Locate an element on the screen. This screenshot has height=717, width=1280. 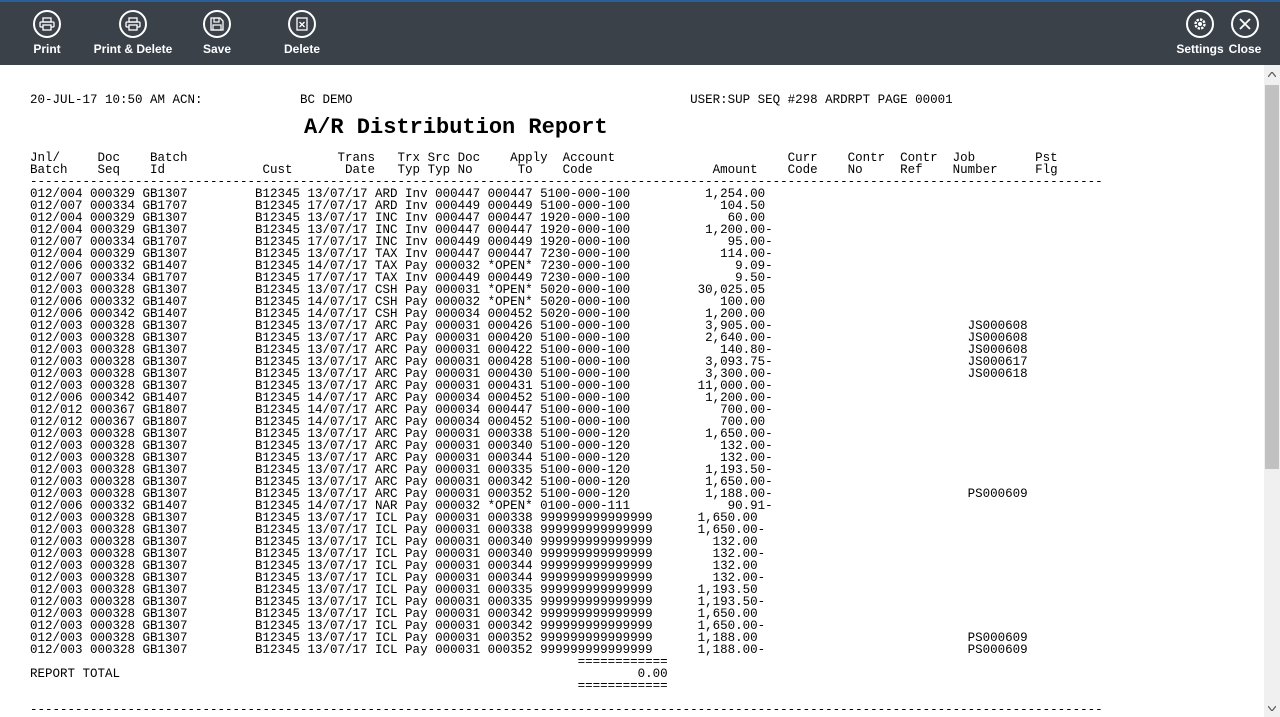
print-label: Print is located at coordinates (47, 49).